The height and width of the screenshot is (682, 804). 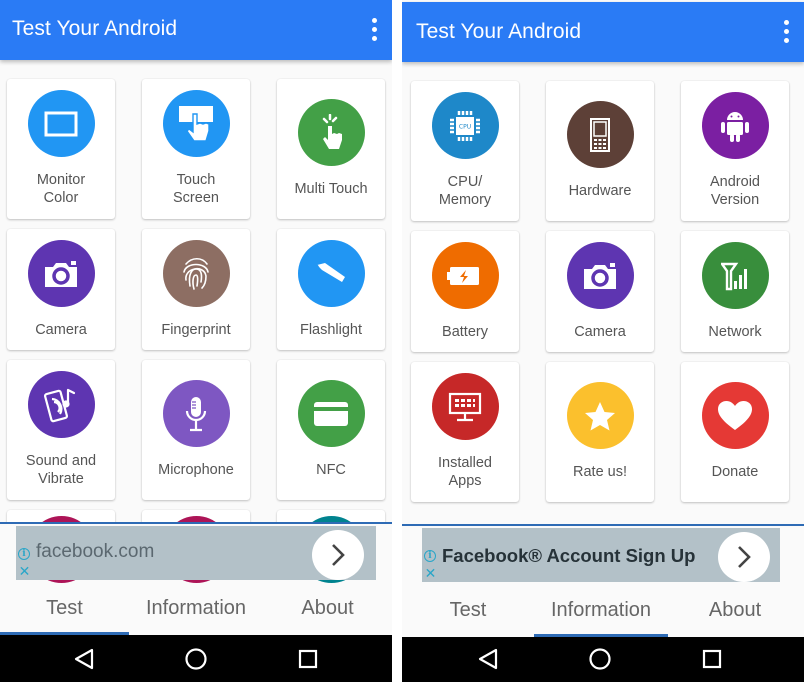 I want to click on tile-touch-screen: Touch Screen, so click(x=196, y=149).